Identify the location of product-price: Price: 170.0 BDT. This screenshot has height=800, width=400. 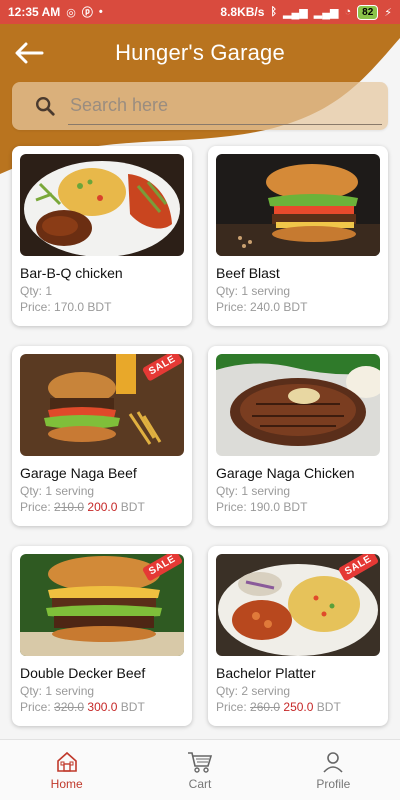
(102, 307).